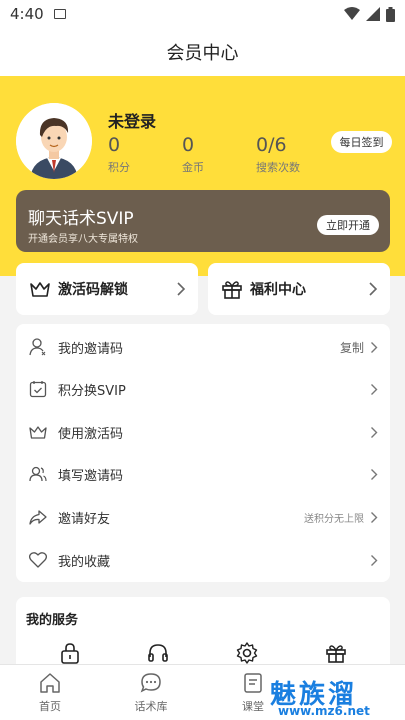  What do you see at coordinates (361, 142) in the screenshot?
I see `daily-checkin-button: 每日签到` at bounding box center [361, 142].